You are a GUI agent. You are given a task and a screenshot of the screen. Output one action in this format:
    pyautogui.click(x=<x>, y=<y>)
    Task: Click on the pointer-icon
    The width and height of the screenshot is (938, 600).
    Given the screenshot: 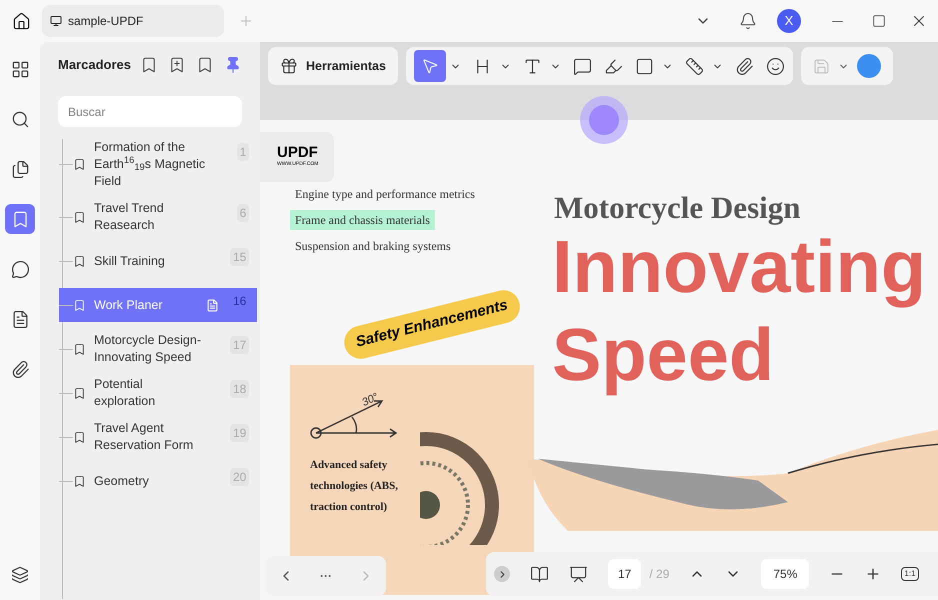 What is the action you would take?
    pyautogui.click(x=429, y=66)
    